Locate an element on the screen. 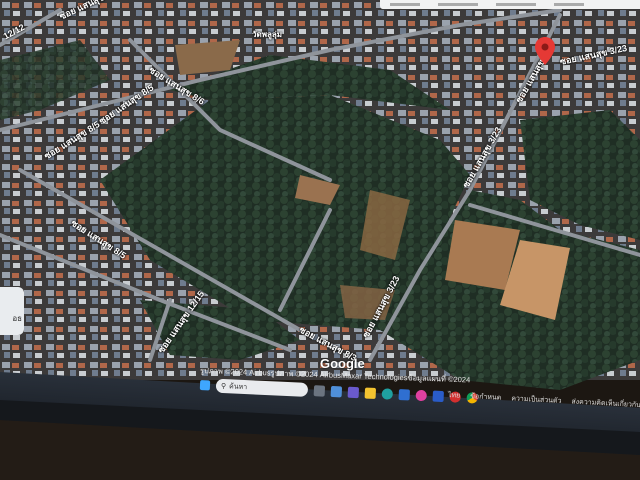  security-icon is located at coordinates (438, 396).